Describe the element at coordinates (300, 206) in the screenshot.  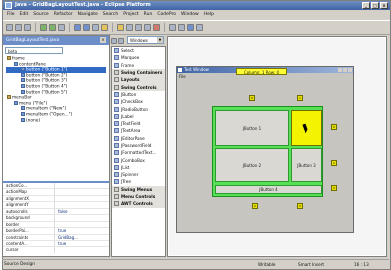
I see `column-handle: 3` at that location.